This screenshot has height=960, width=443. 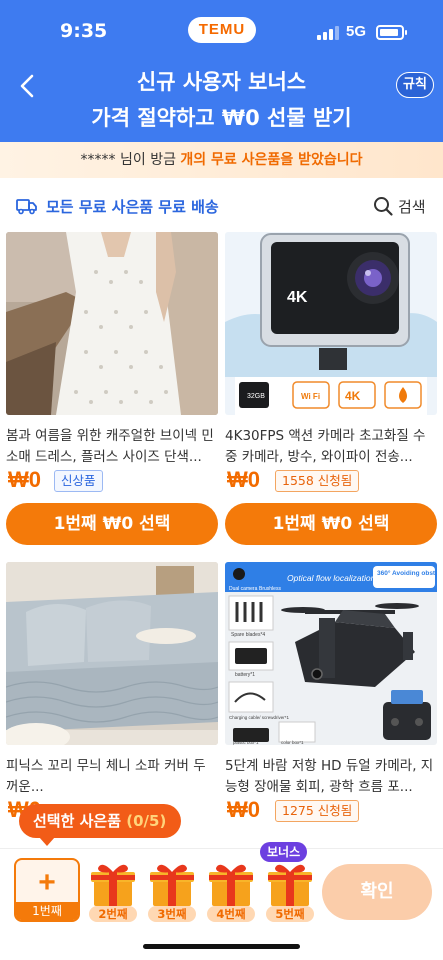 I want to click on gift-slot-3: 3번째, so click(x=172, y=892).